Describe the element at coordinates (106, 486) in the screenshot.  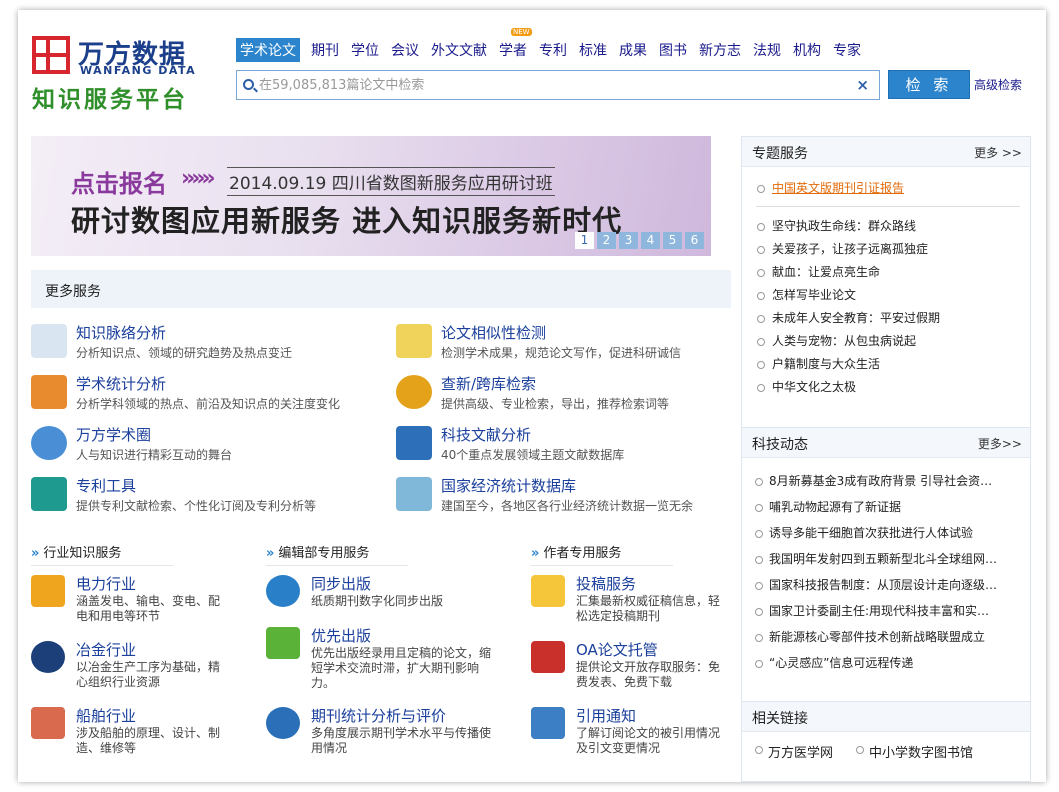
I see `service-title: 专利工具` at that location.